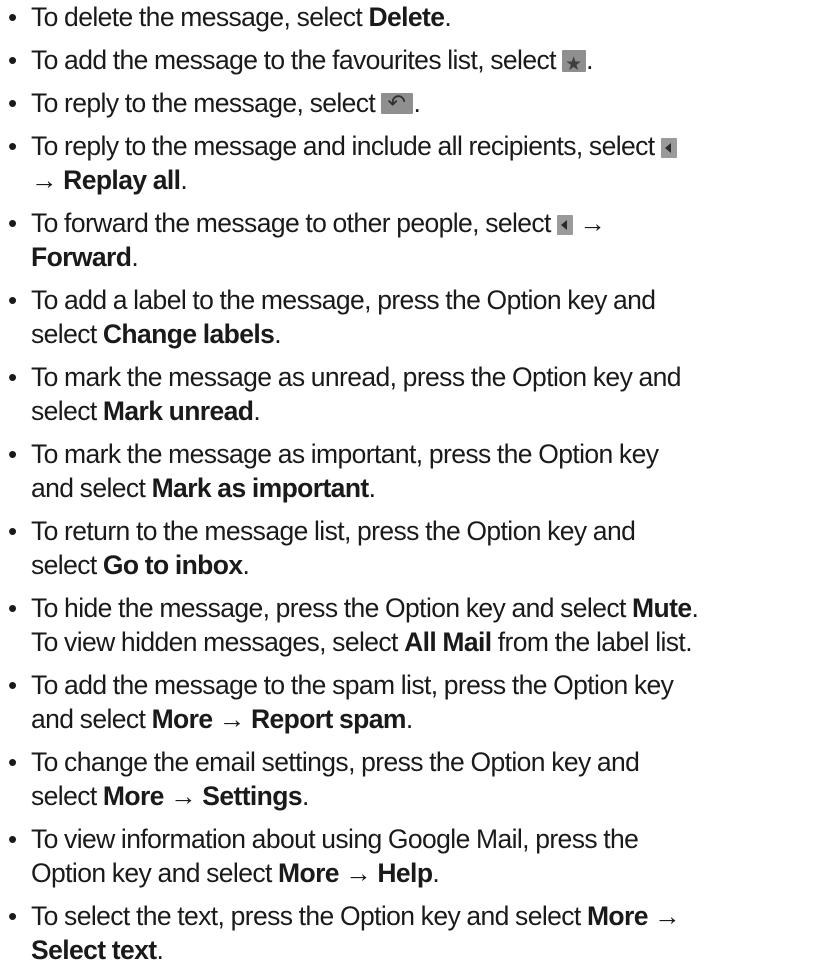  I want to click on reply-arrow-icon, so click(397, 104).